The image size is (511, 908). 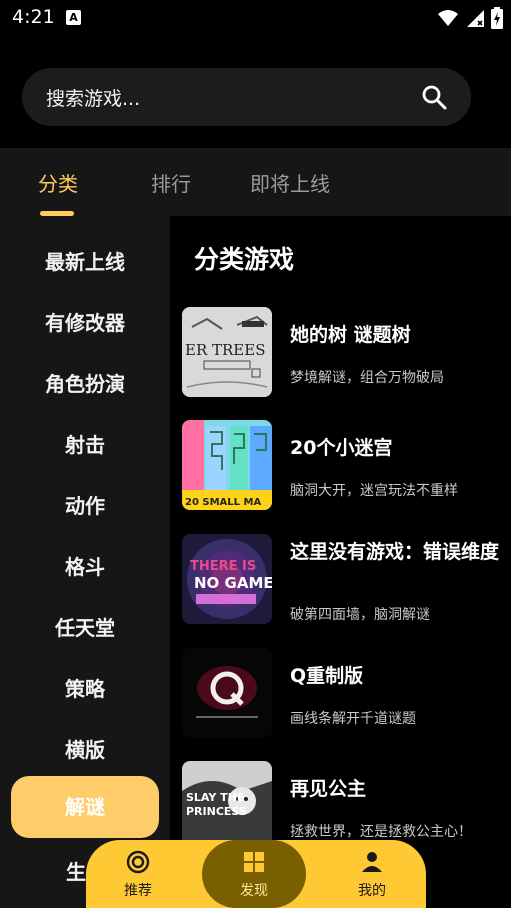 I want to click on content-title: 分类游戏, so click(x=244, y=259).